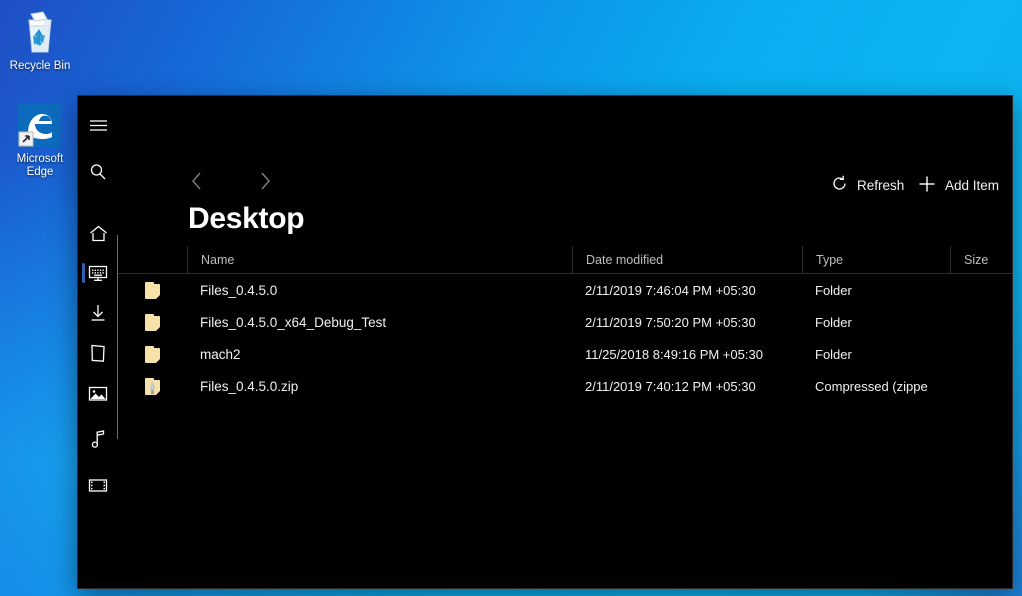 This screenshot has height=596, width=1022. I want to click on zip-folder-icon, so click(152, 386).